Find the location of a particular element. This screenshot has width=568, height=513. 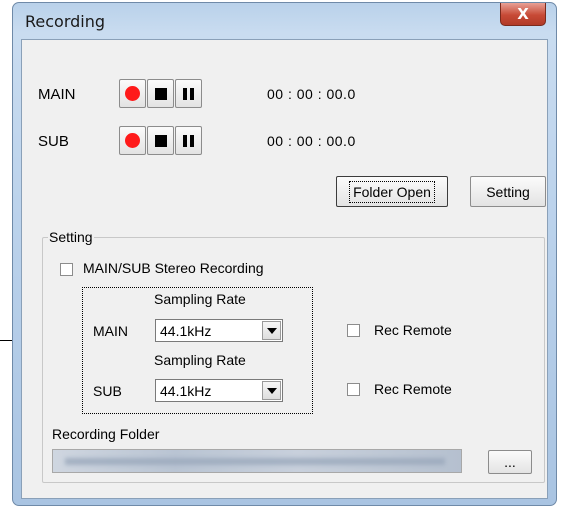

main-record-button is located at coordinates (132, 93).